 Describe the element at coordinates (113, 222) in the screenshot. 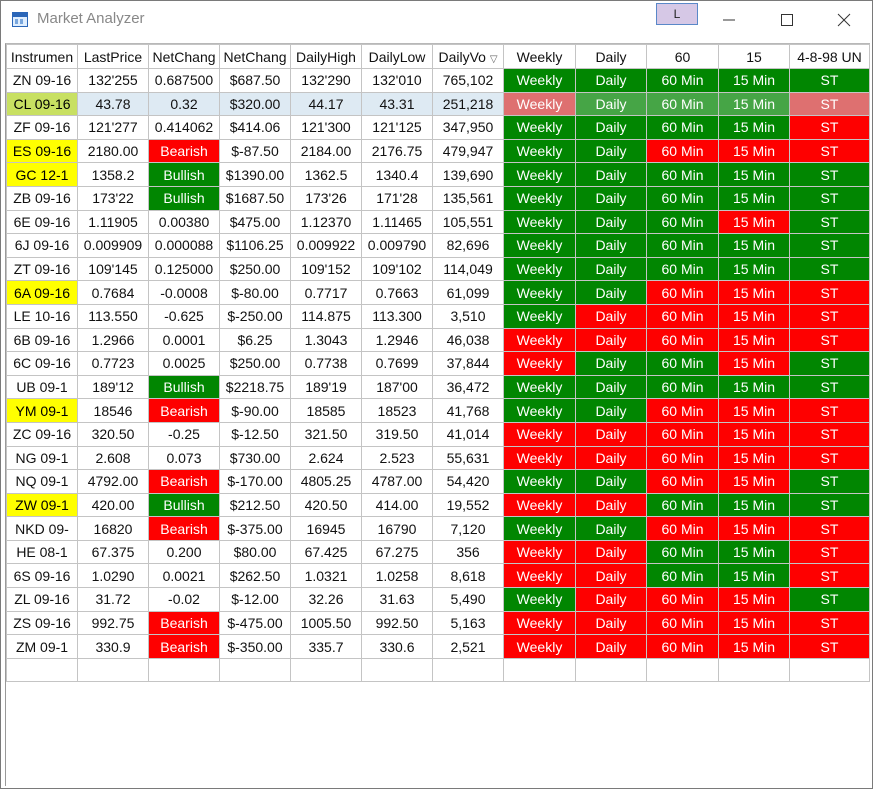

I see `last-price-cell: 1.11905` at that location.